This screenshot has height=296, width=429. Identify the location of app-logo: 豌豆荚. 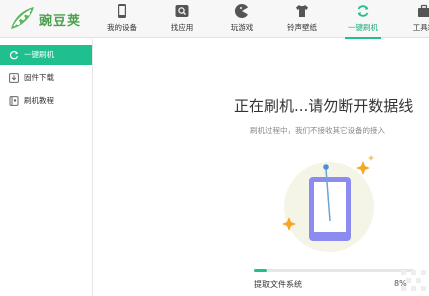
(48, 19).